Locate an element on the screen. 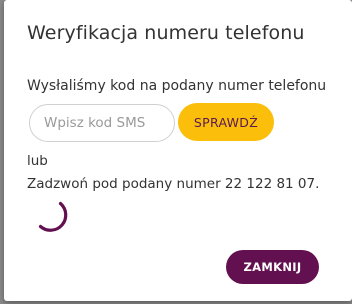 The image size is (352, 304). check-code-button: SPRAWDŹ is located at coordinates (226, 122).